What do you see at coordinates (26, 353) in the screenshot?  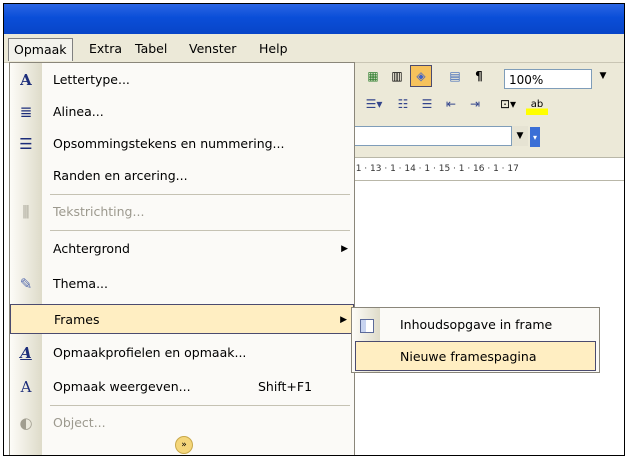 I see `styles-icon: A` at bounding box center [26, 353].